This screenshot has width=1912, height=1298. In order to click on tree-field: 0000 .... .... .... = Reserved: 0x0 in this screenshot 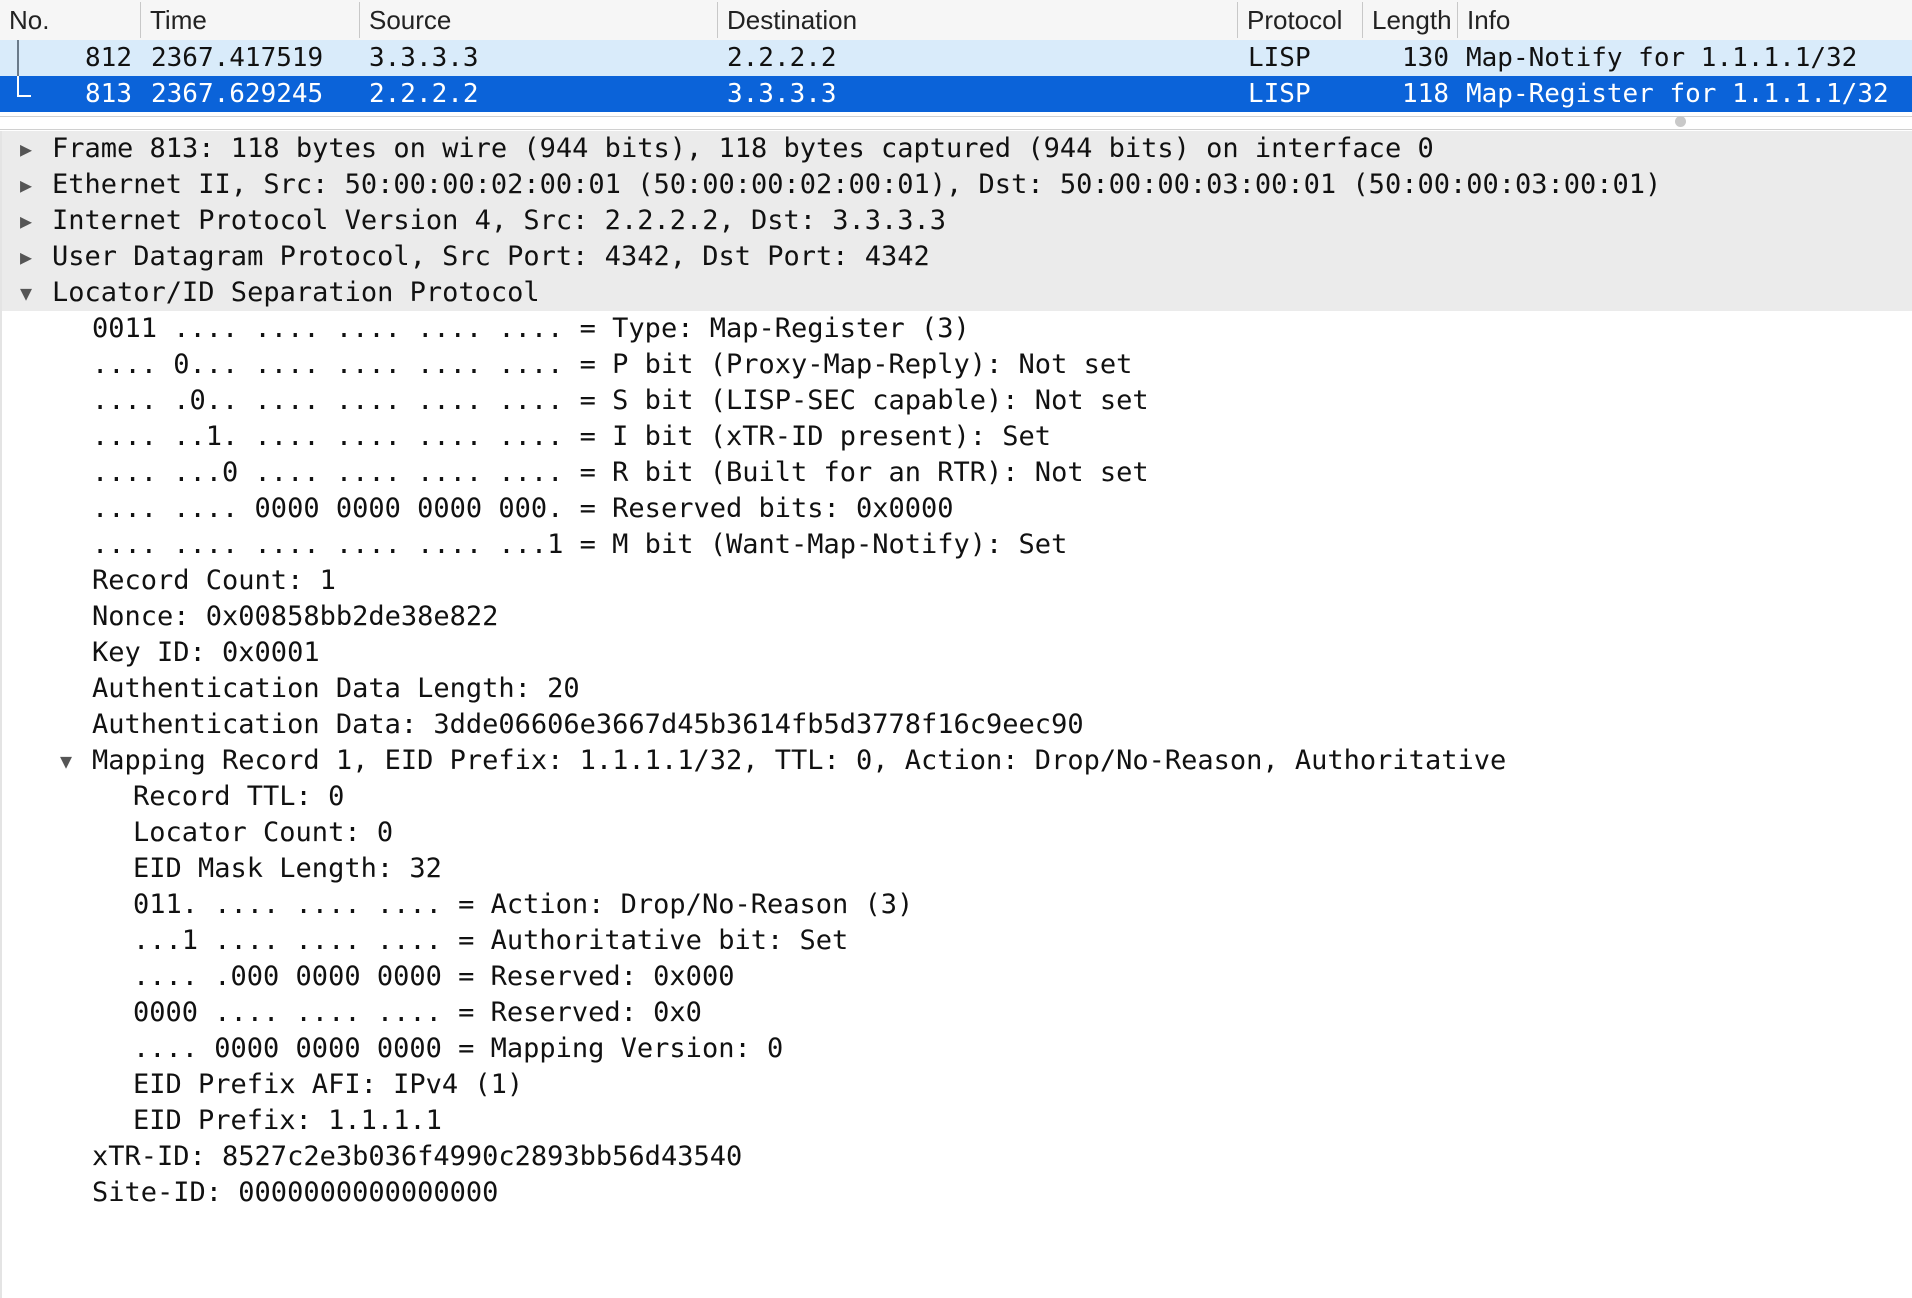, I will do `click(957, 1013)`.